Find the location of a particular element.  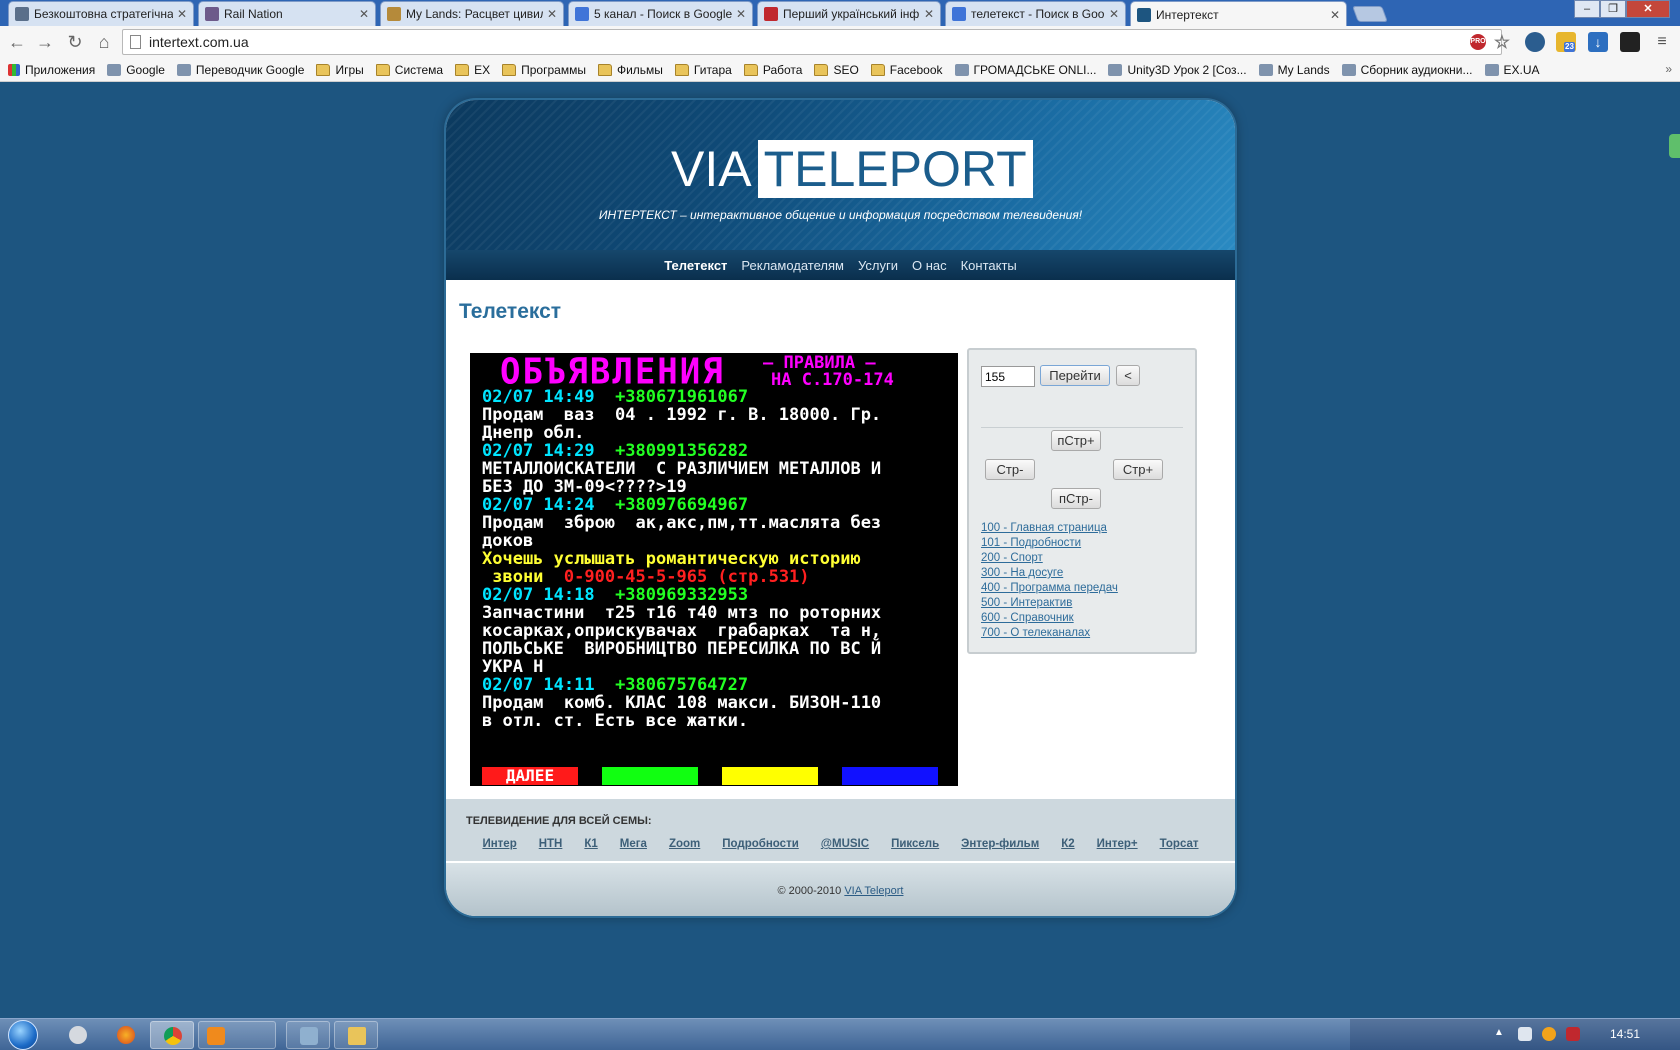

channel-link: Интер is located at coordinates (499, 844).